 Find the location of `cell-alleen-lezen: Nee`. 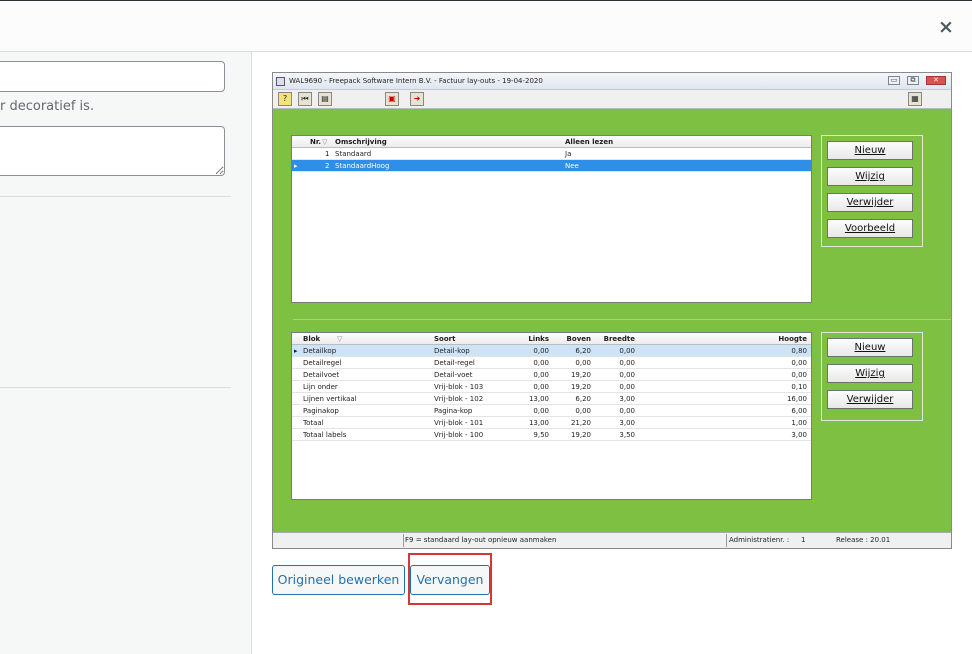

cell-alleen-lezen: Nee is located at coordinates (572, 166).